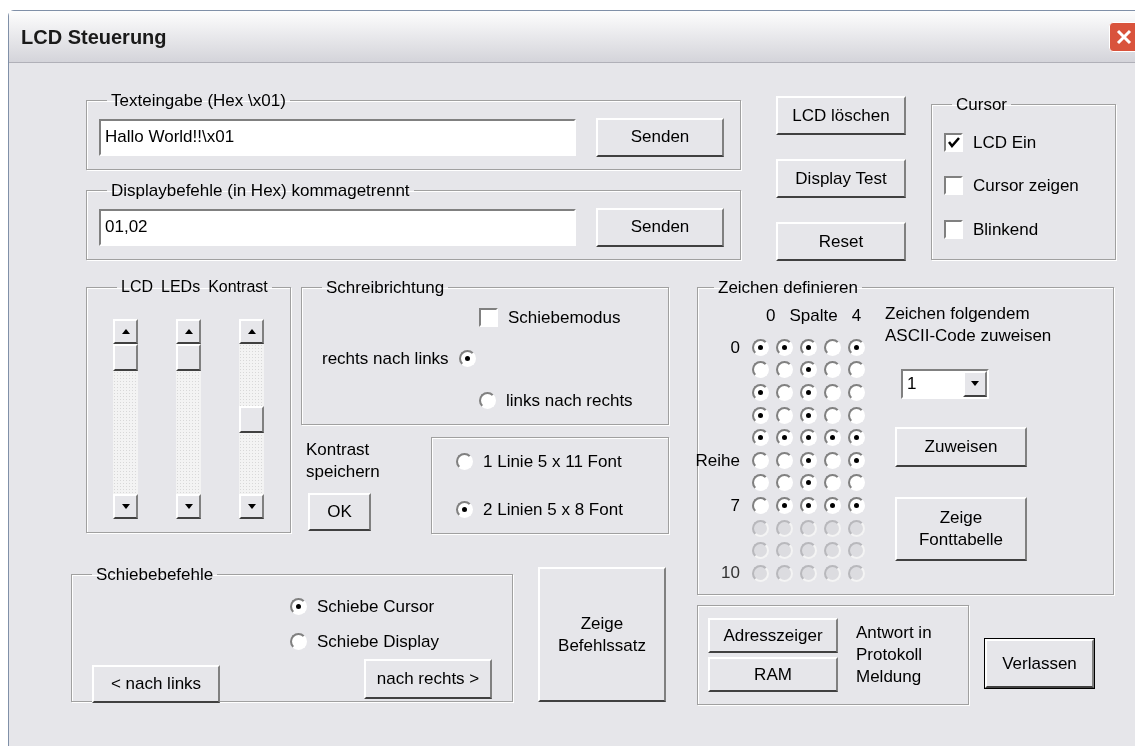 The width and height of the screenshot is (1135, 746). What do you see at coordinates (1026, 186) in the screenshot?
I see `label: Cursor zeigen` at bounding box center [1026, 186].